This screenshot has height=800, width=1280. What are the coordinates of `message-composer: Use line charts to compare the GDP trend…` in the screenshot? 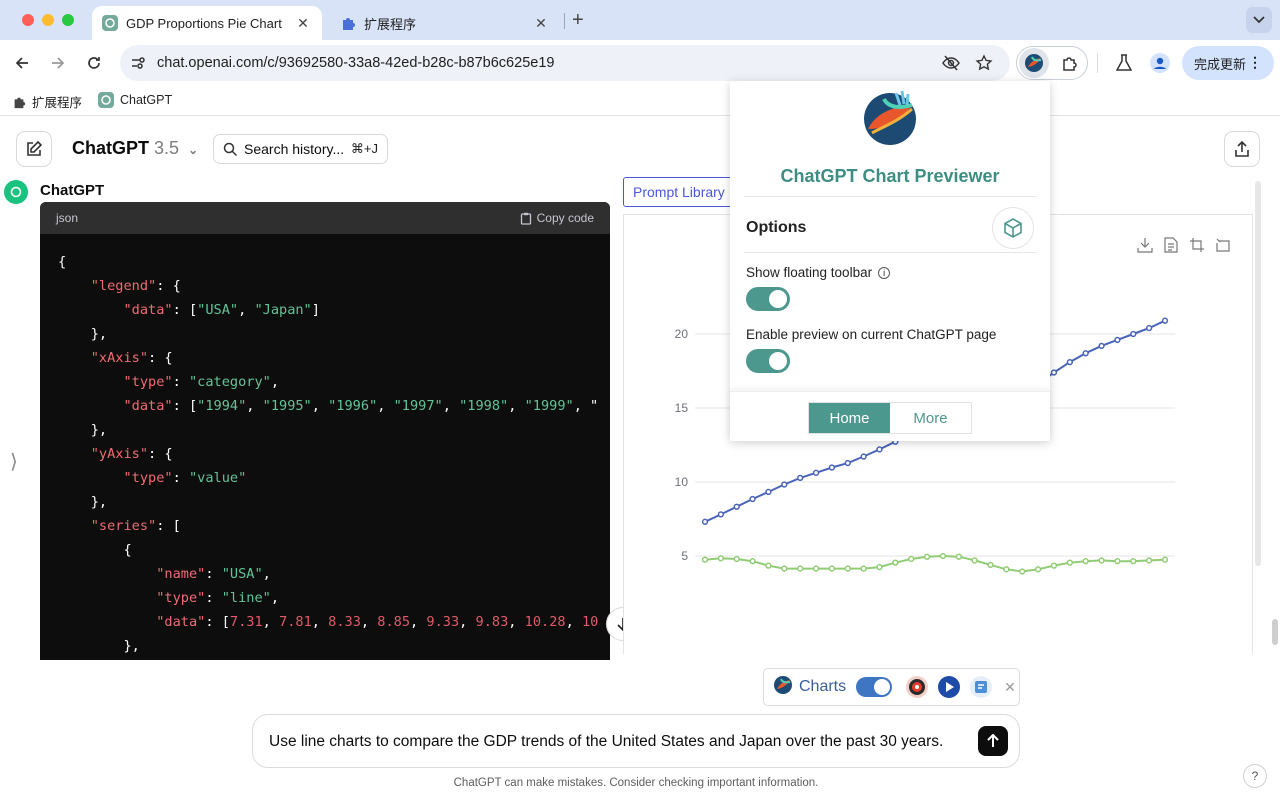 It's located at (636, 741).